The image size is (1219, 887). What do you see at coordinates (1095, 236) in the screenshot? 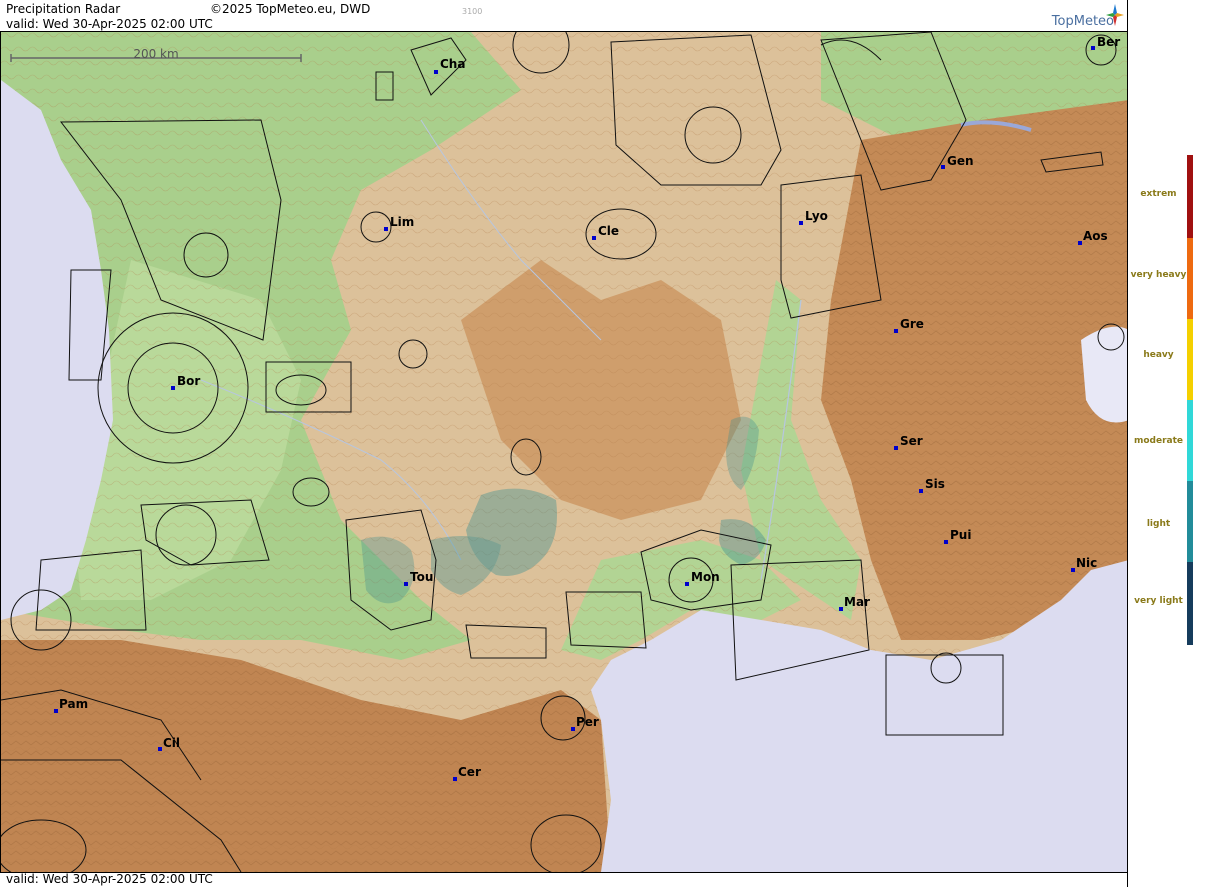
I see `city-aos-label: Aos` at bounding box center [1095, 236].